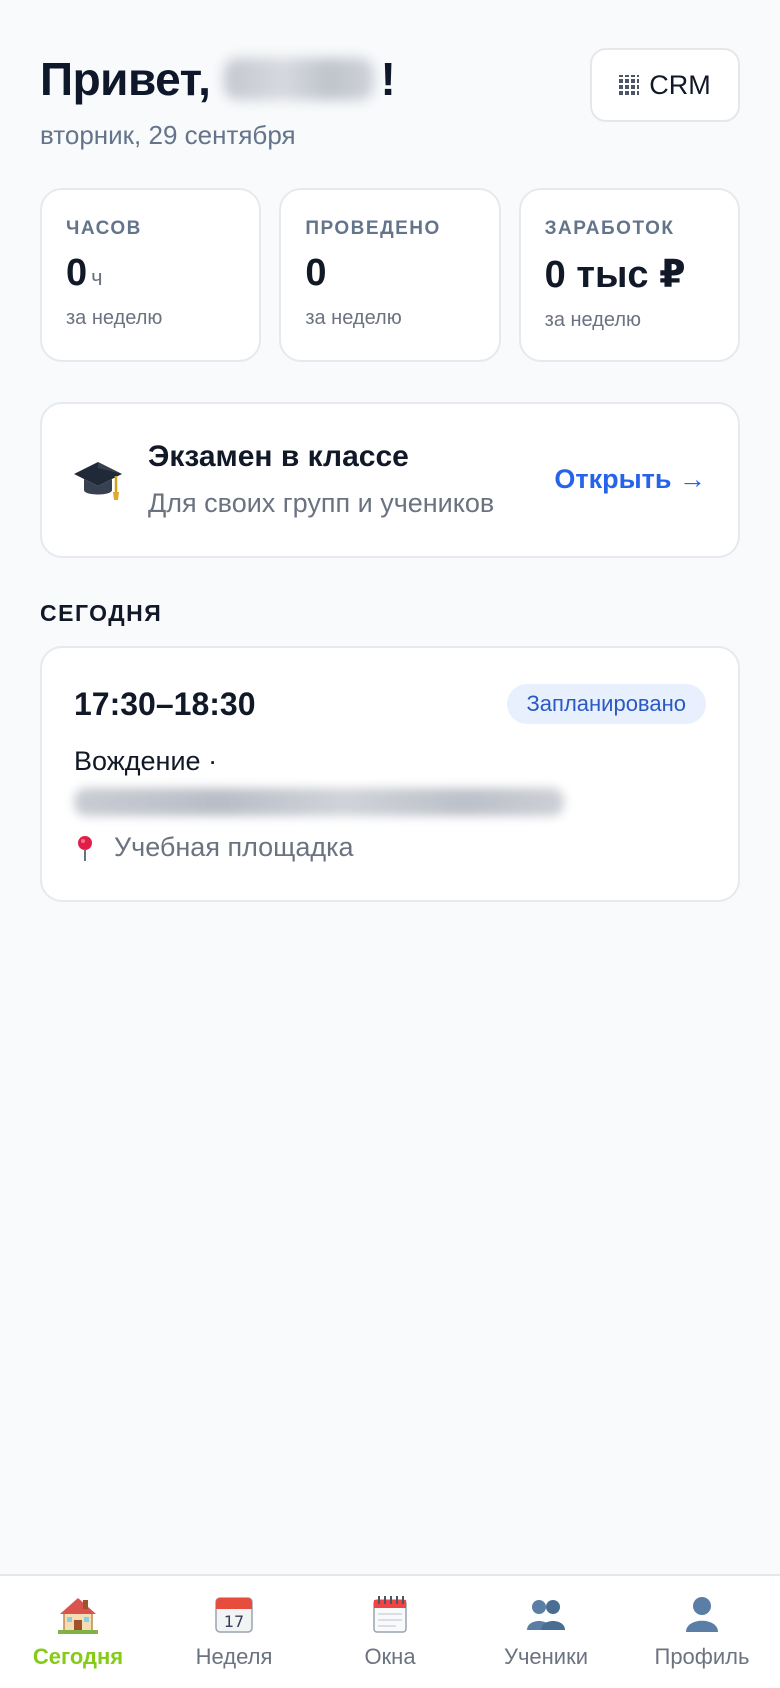 The image size is (780, 1688). I want to click on nav-label: Неделя, so click(234, 1656).